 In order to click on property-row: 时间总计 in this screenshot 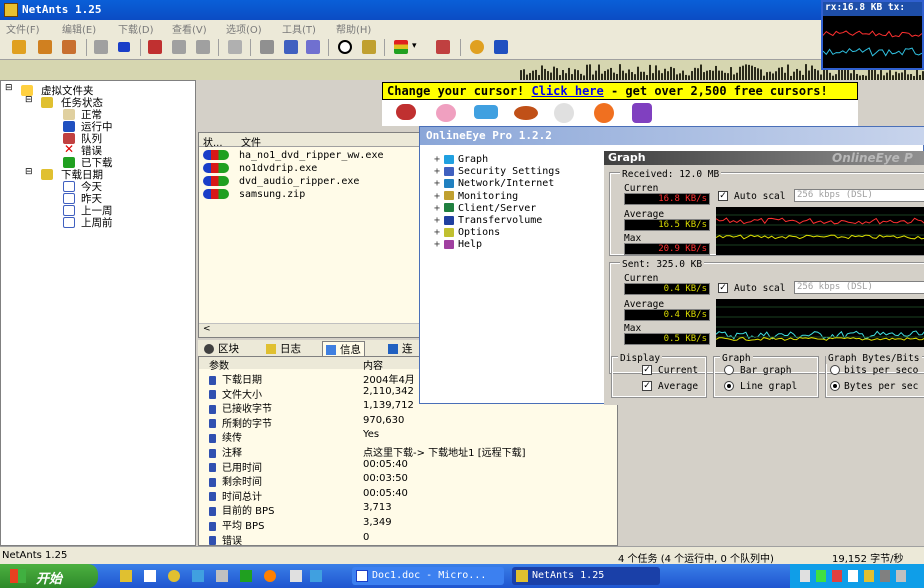, I will do `click(235, 495)`.